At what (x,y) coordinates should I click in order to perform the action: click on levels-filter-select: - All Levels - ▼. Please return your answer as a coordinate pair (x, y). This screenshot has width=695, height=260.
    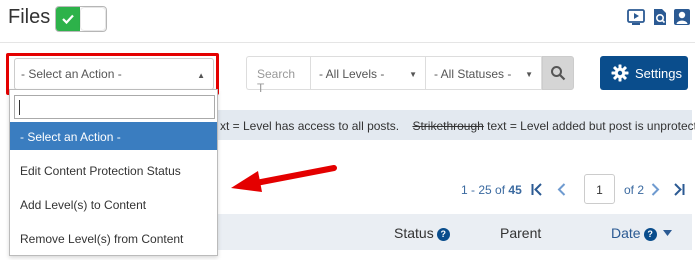
    Looking at the image, I should click on (368, 73).